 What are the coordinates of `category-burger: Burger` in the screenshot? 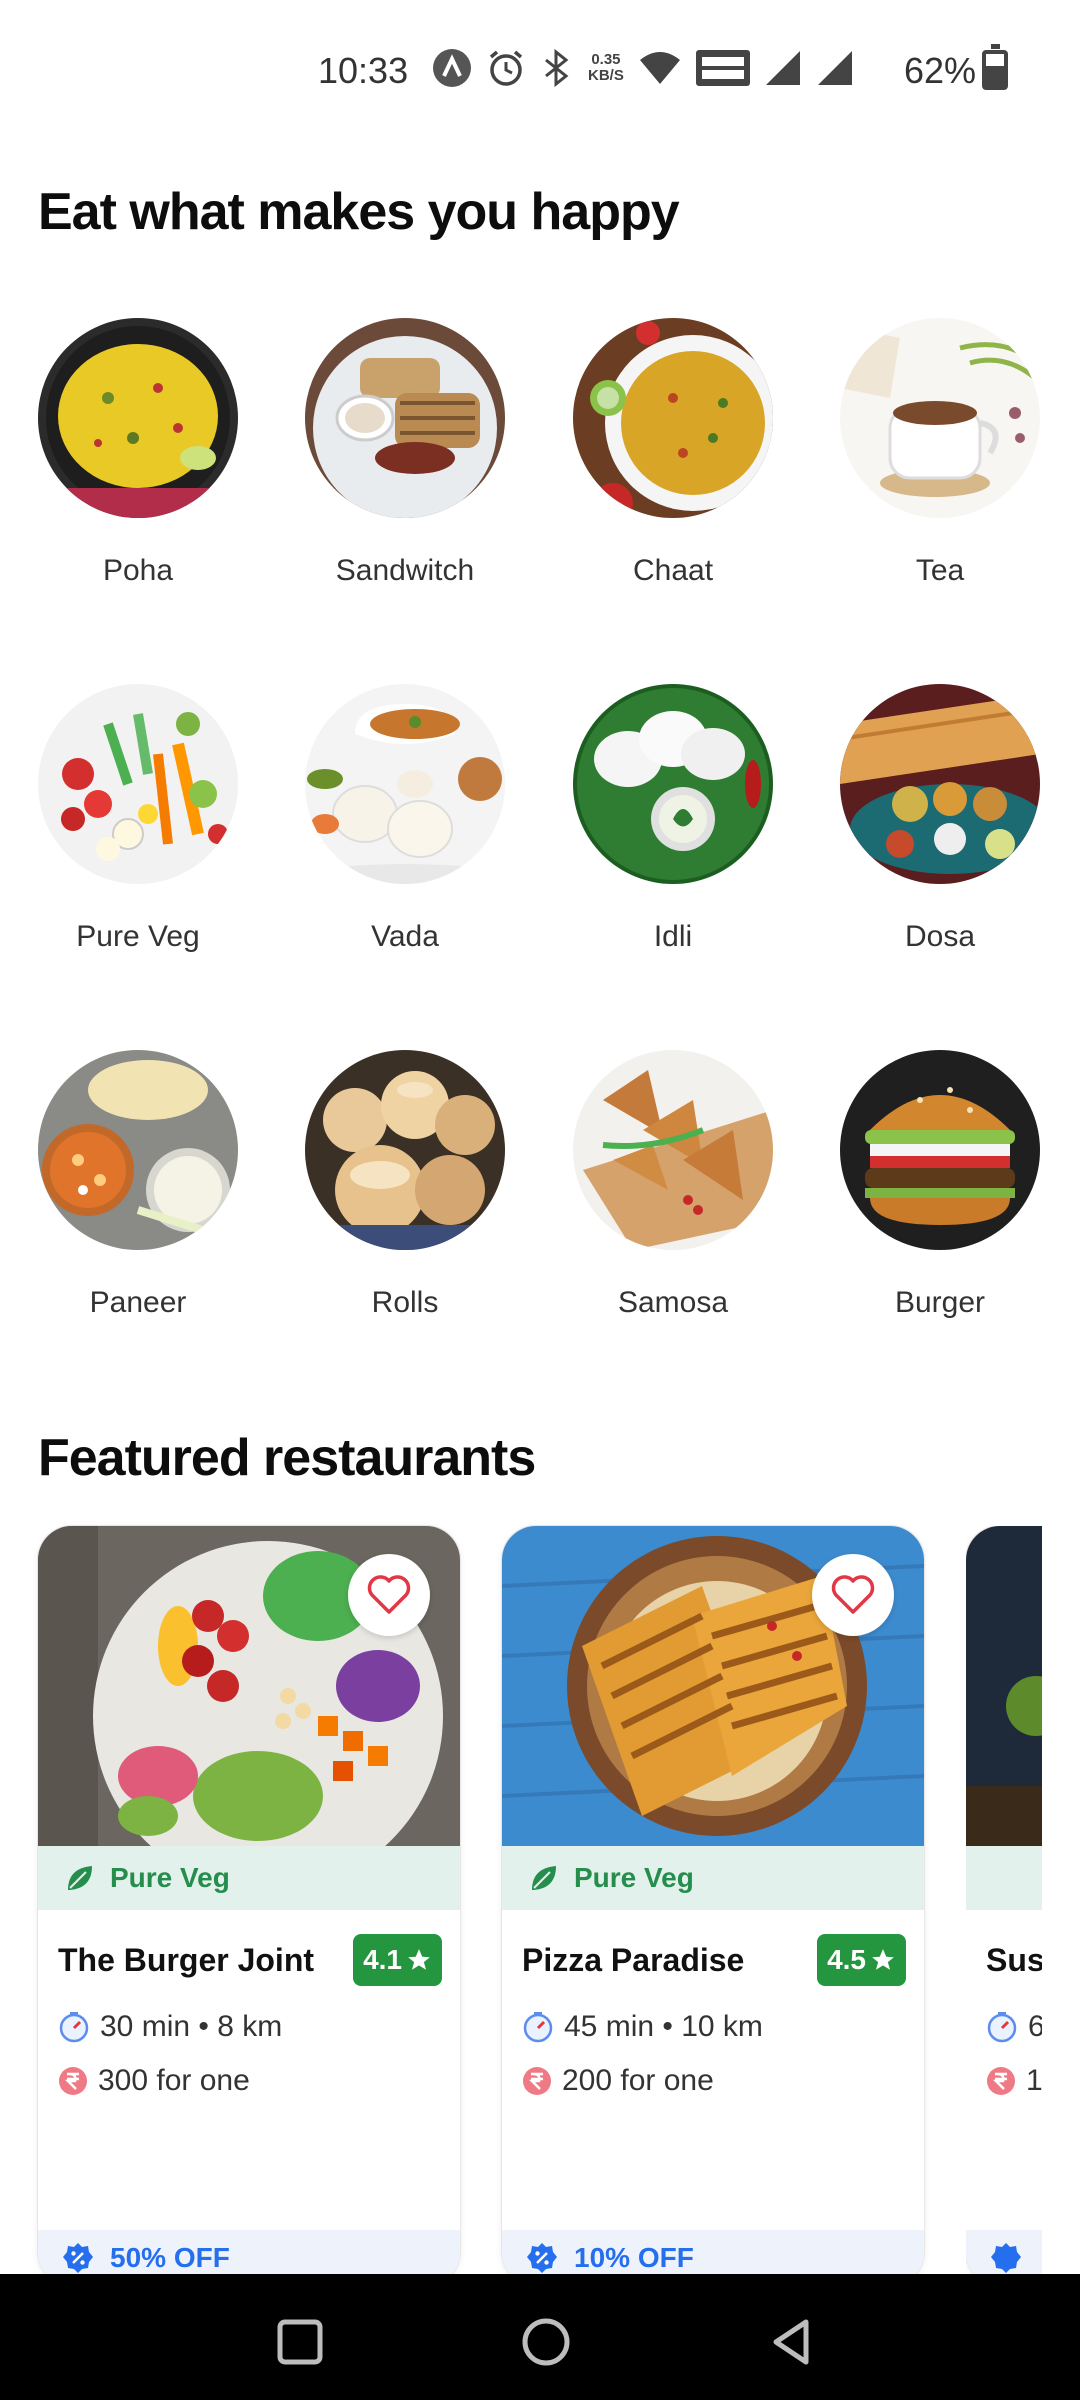 It's located at (940, 1185).